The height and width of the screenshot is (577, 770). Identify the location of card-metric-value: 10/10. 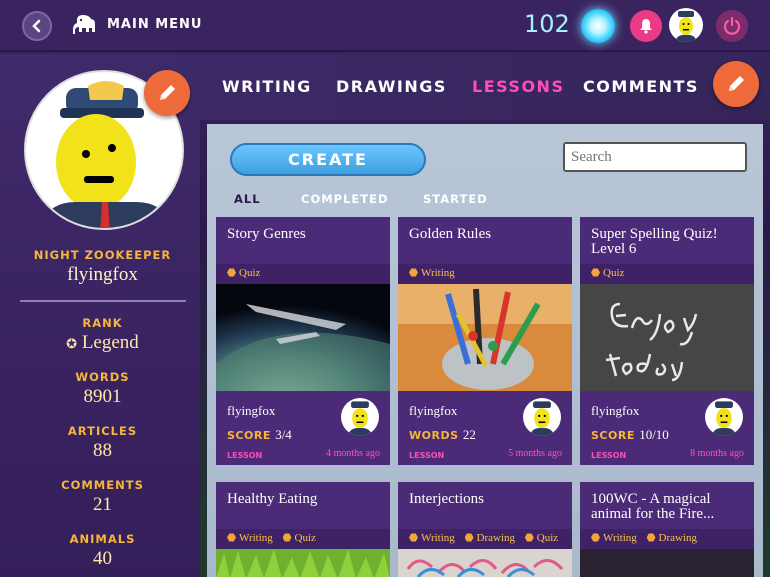
(654, 434).